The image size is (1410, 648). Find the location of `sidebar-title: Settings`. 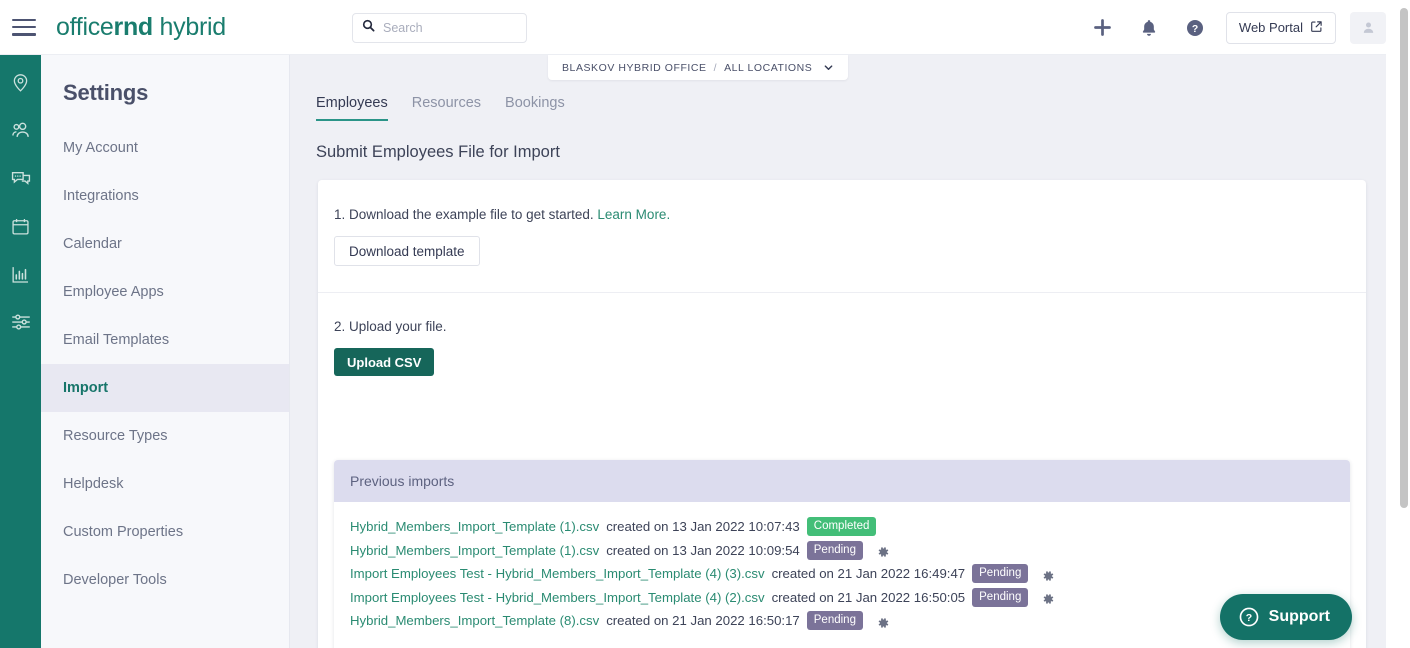

sidebar-title: Settings is located at coordinates (106, 92).